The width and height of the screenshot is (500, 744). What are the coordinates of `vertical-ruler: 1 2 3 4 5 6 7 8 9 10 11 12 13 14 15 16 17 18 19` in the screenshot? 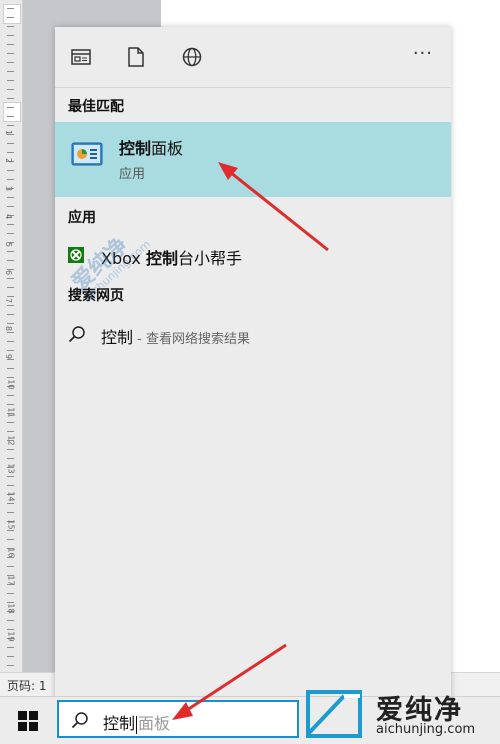 It's located at (11, 336).